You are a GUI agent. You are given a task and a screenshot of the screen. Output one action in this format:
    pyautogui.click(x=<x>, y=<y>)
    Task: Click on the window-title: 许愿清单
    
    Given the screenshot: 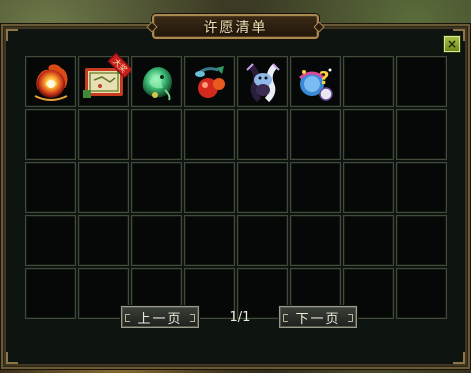 What is the action you would take?
    pyautogui.click(x=235, y=27)
    